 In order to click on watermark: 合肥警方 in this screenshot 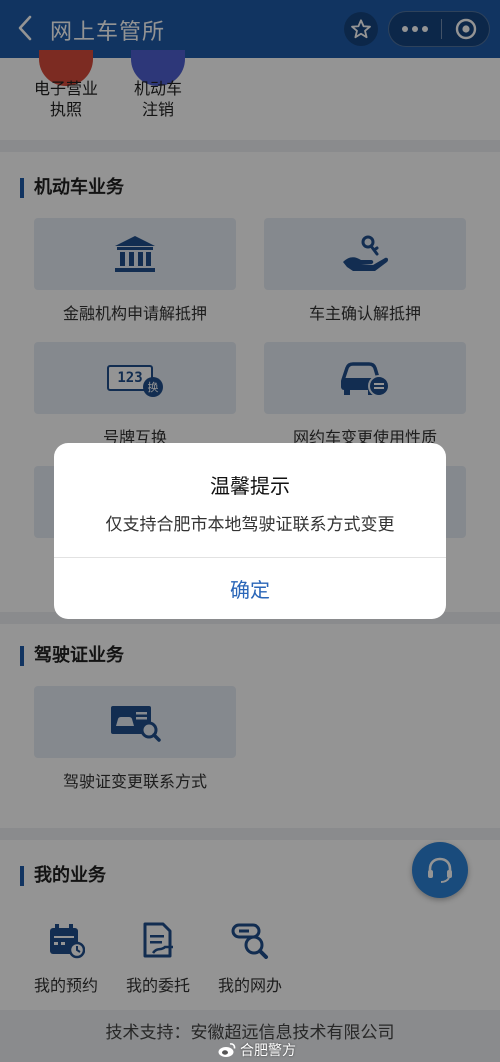, I will do `click(257, 1050)`.